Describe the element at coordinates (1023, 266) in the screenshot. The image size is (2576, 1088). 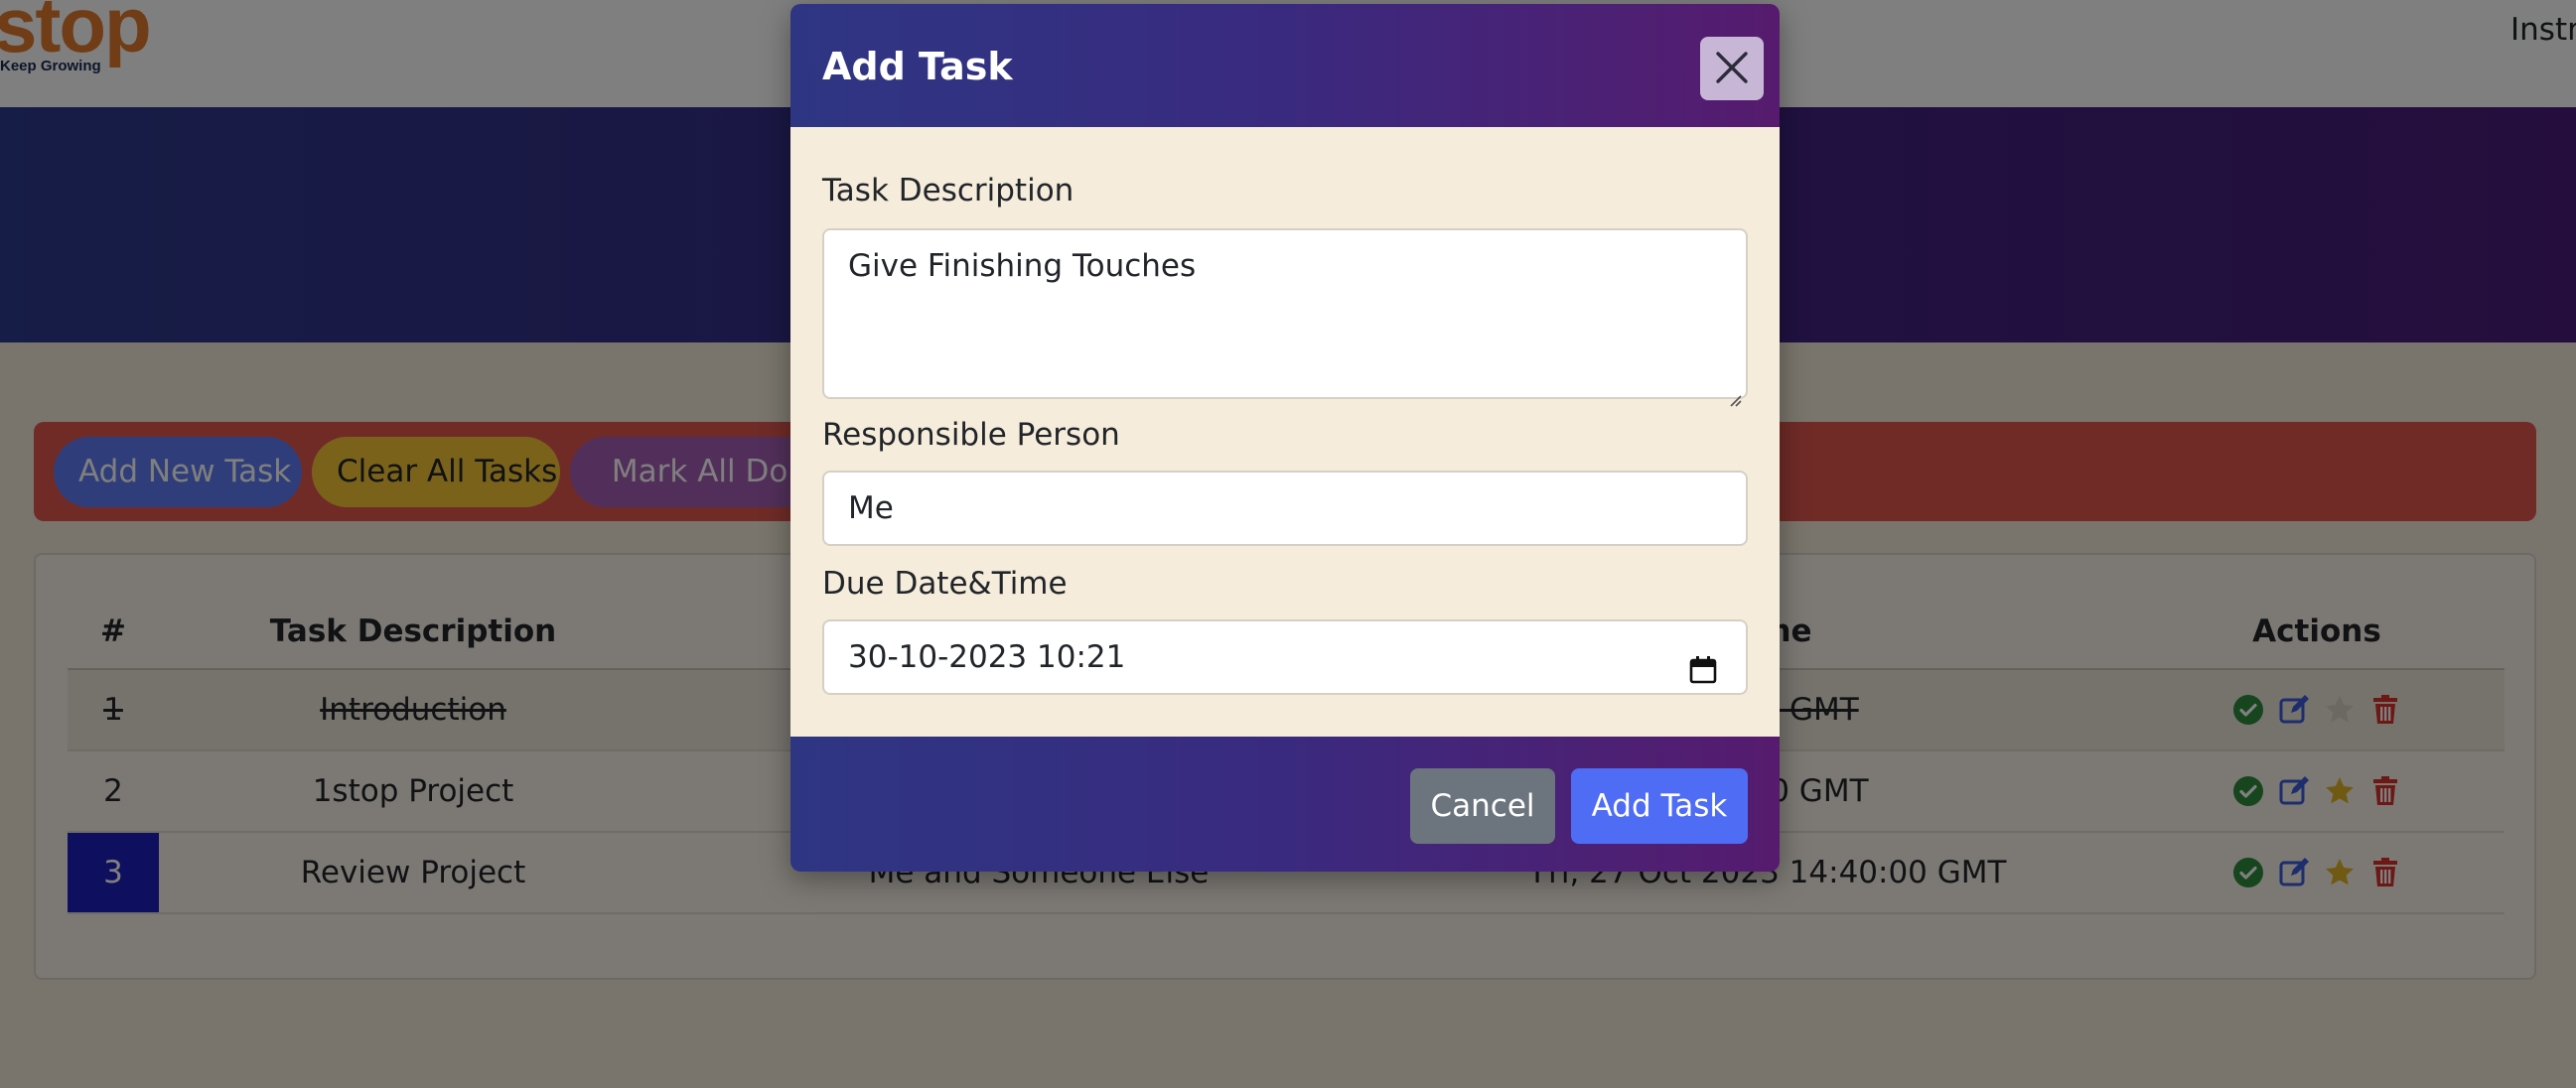
I see `task-description-value: Give Finishing Touches` at that location.